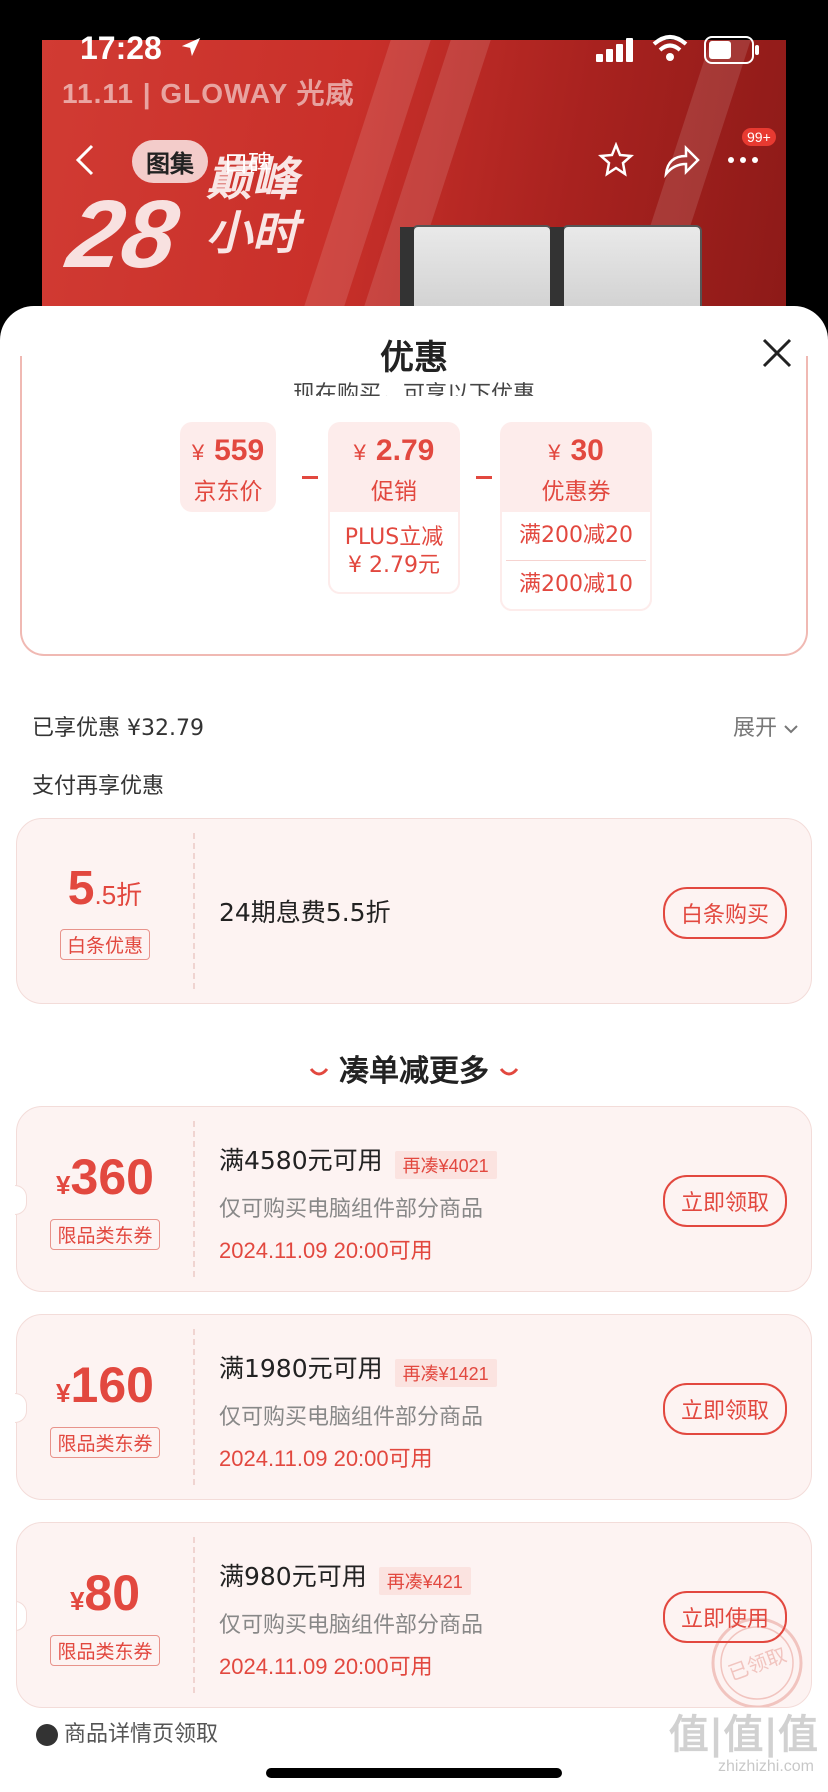  What do you see at coordinates (414, 911) in the screenshot?
I see `baitiao-card: 5.5折 白条优惠 24期息费5.5折 白条购买` at bounding box center [414, 911].